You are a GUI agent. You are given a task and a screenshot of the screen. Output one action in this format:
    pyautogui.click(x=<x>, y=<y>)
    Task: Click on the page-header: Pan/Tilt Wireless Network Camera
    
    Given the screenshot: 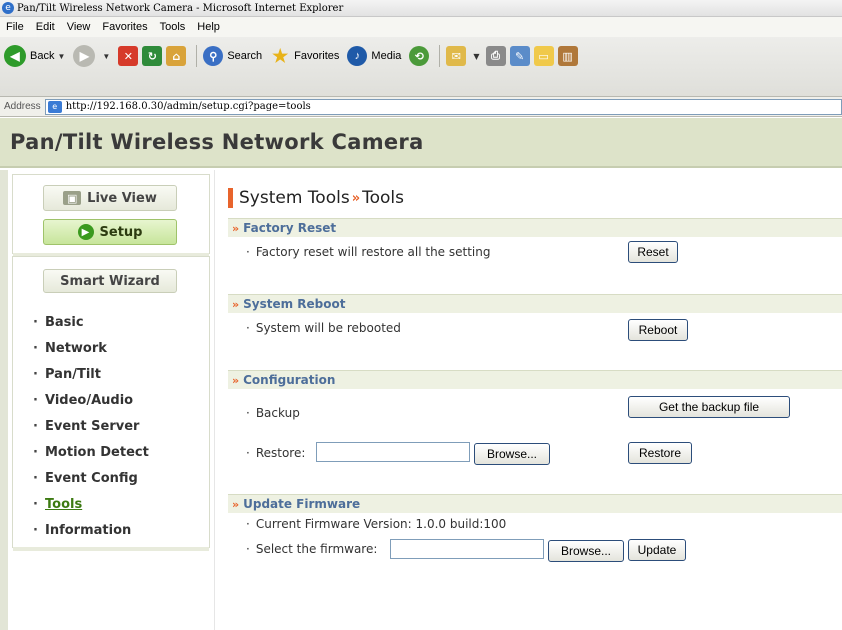 What is the action you would take?
    pyautogui.click(x=421, y=143)
    